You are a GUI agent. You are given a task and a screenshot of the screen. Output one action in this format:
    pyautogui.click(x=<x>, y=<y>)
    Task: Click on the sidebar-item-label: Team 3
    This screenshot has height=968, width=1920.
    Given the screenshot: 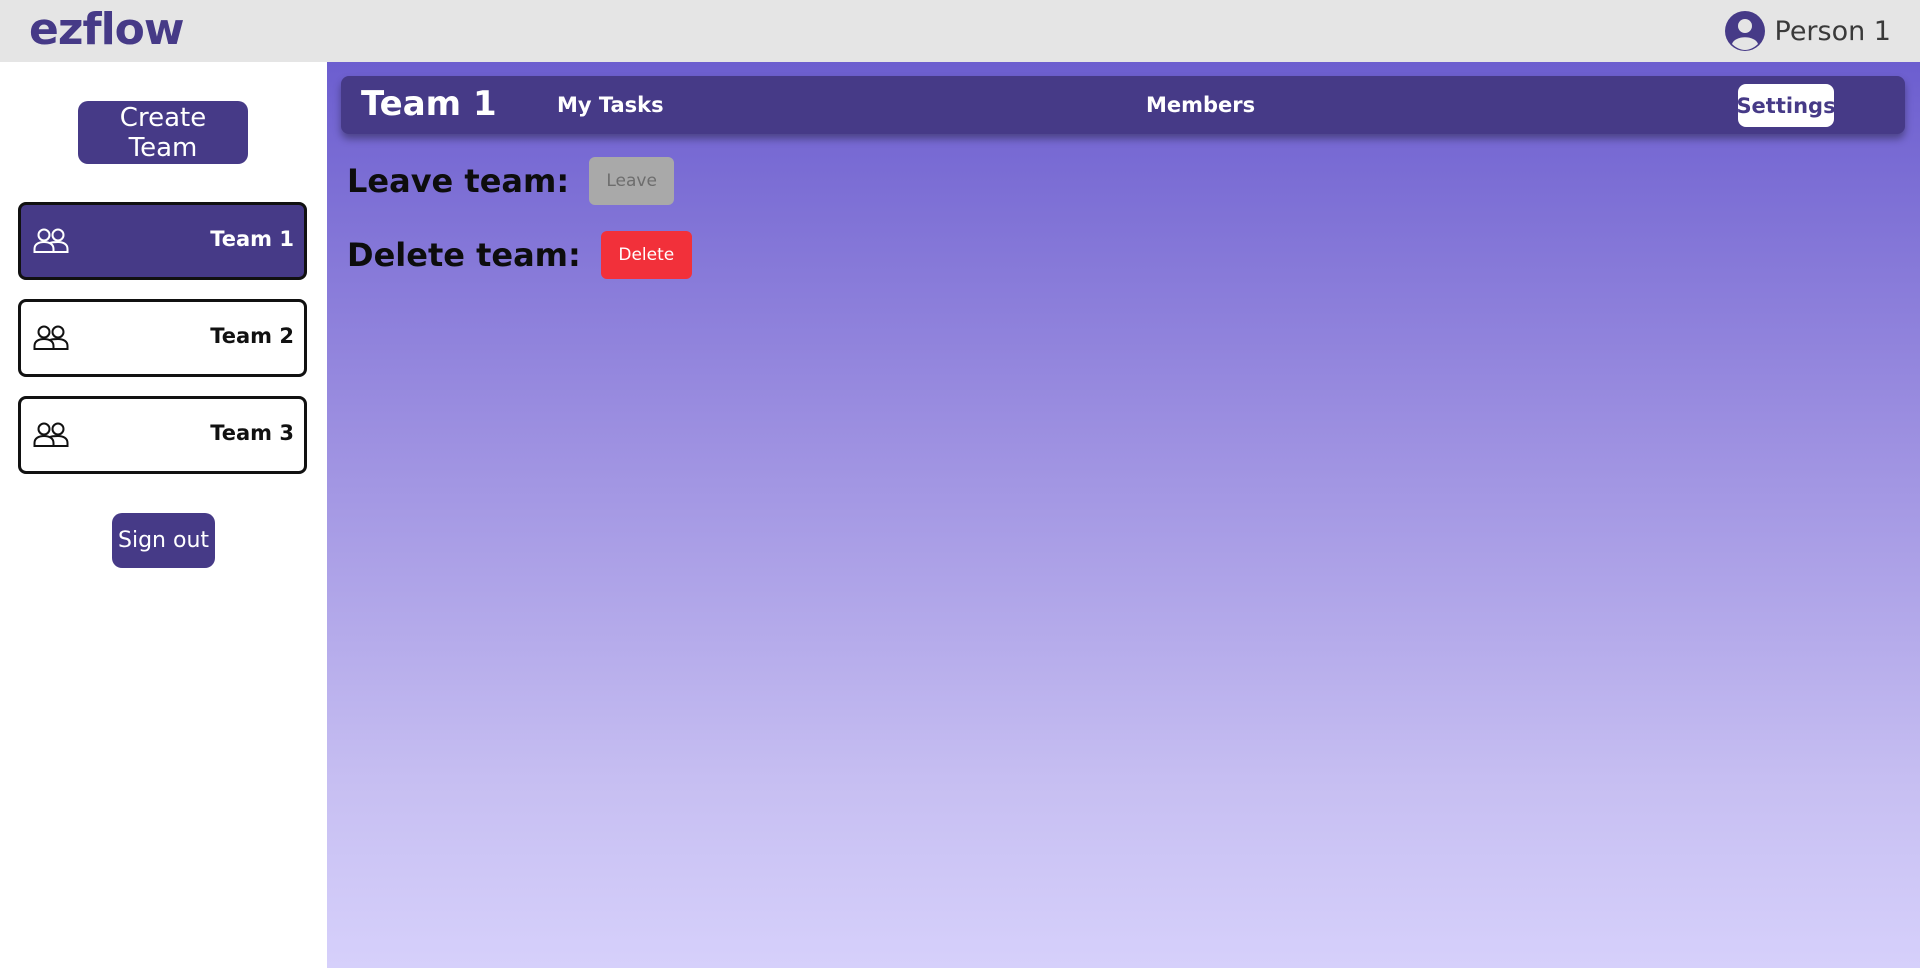 What is the action you would take?
    pyautogui.click(x=252, y=433)
    